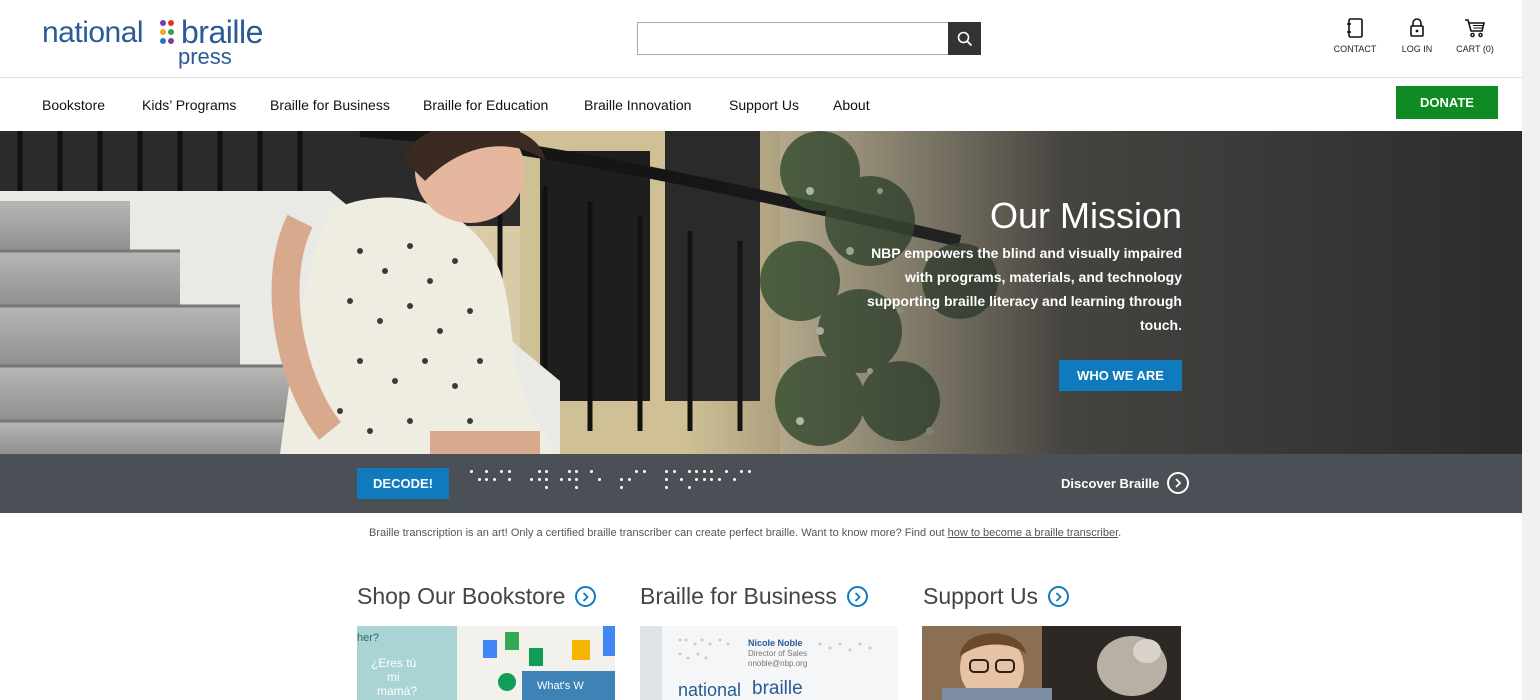 The height and width of the screenshot is (700, 1540). What do you see at coordinates (637, 105) in the screenshot?
I see `nav-item-braille-innovation: Braille Innovation` at bounding box center [637, 105].